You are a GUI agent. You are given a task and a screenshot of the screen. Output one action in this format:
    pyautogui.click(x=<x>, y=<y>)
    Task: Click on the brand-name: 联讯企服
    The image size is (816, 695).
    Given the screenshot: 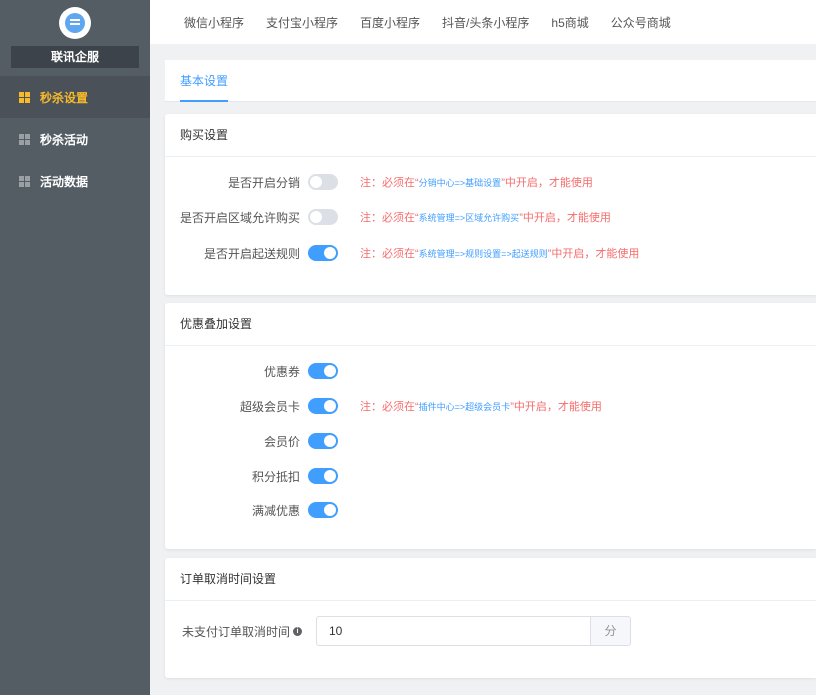 What is the action you would take?
    pyautogui.click(x=75, y=57)
    